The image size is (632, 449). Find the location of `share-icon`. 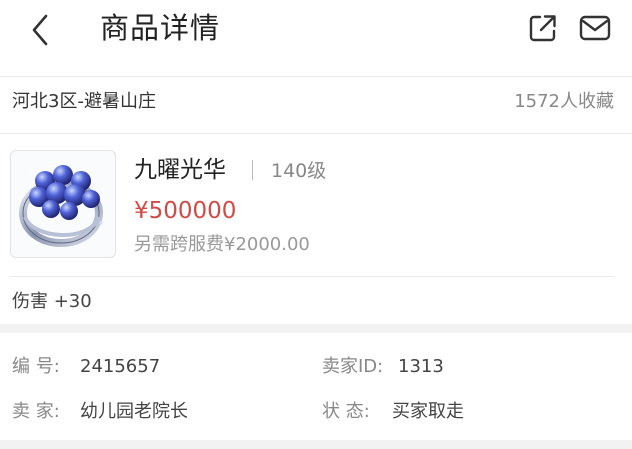

share-icon is located at coordinates (542, 28).